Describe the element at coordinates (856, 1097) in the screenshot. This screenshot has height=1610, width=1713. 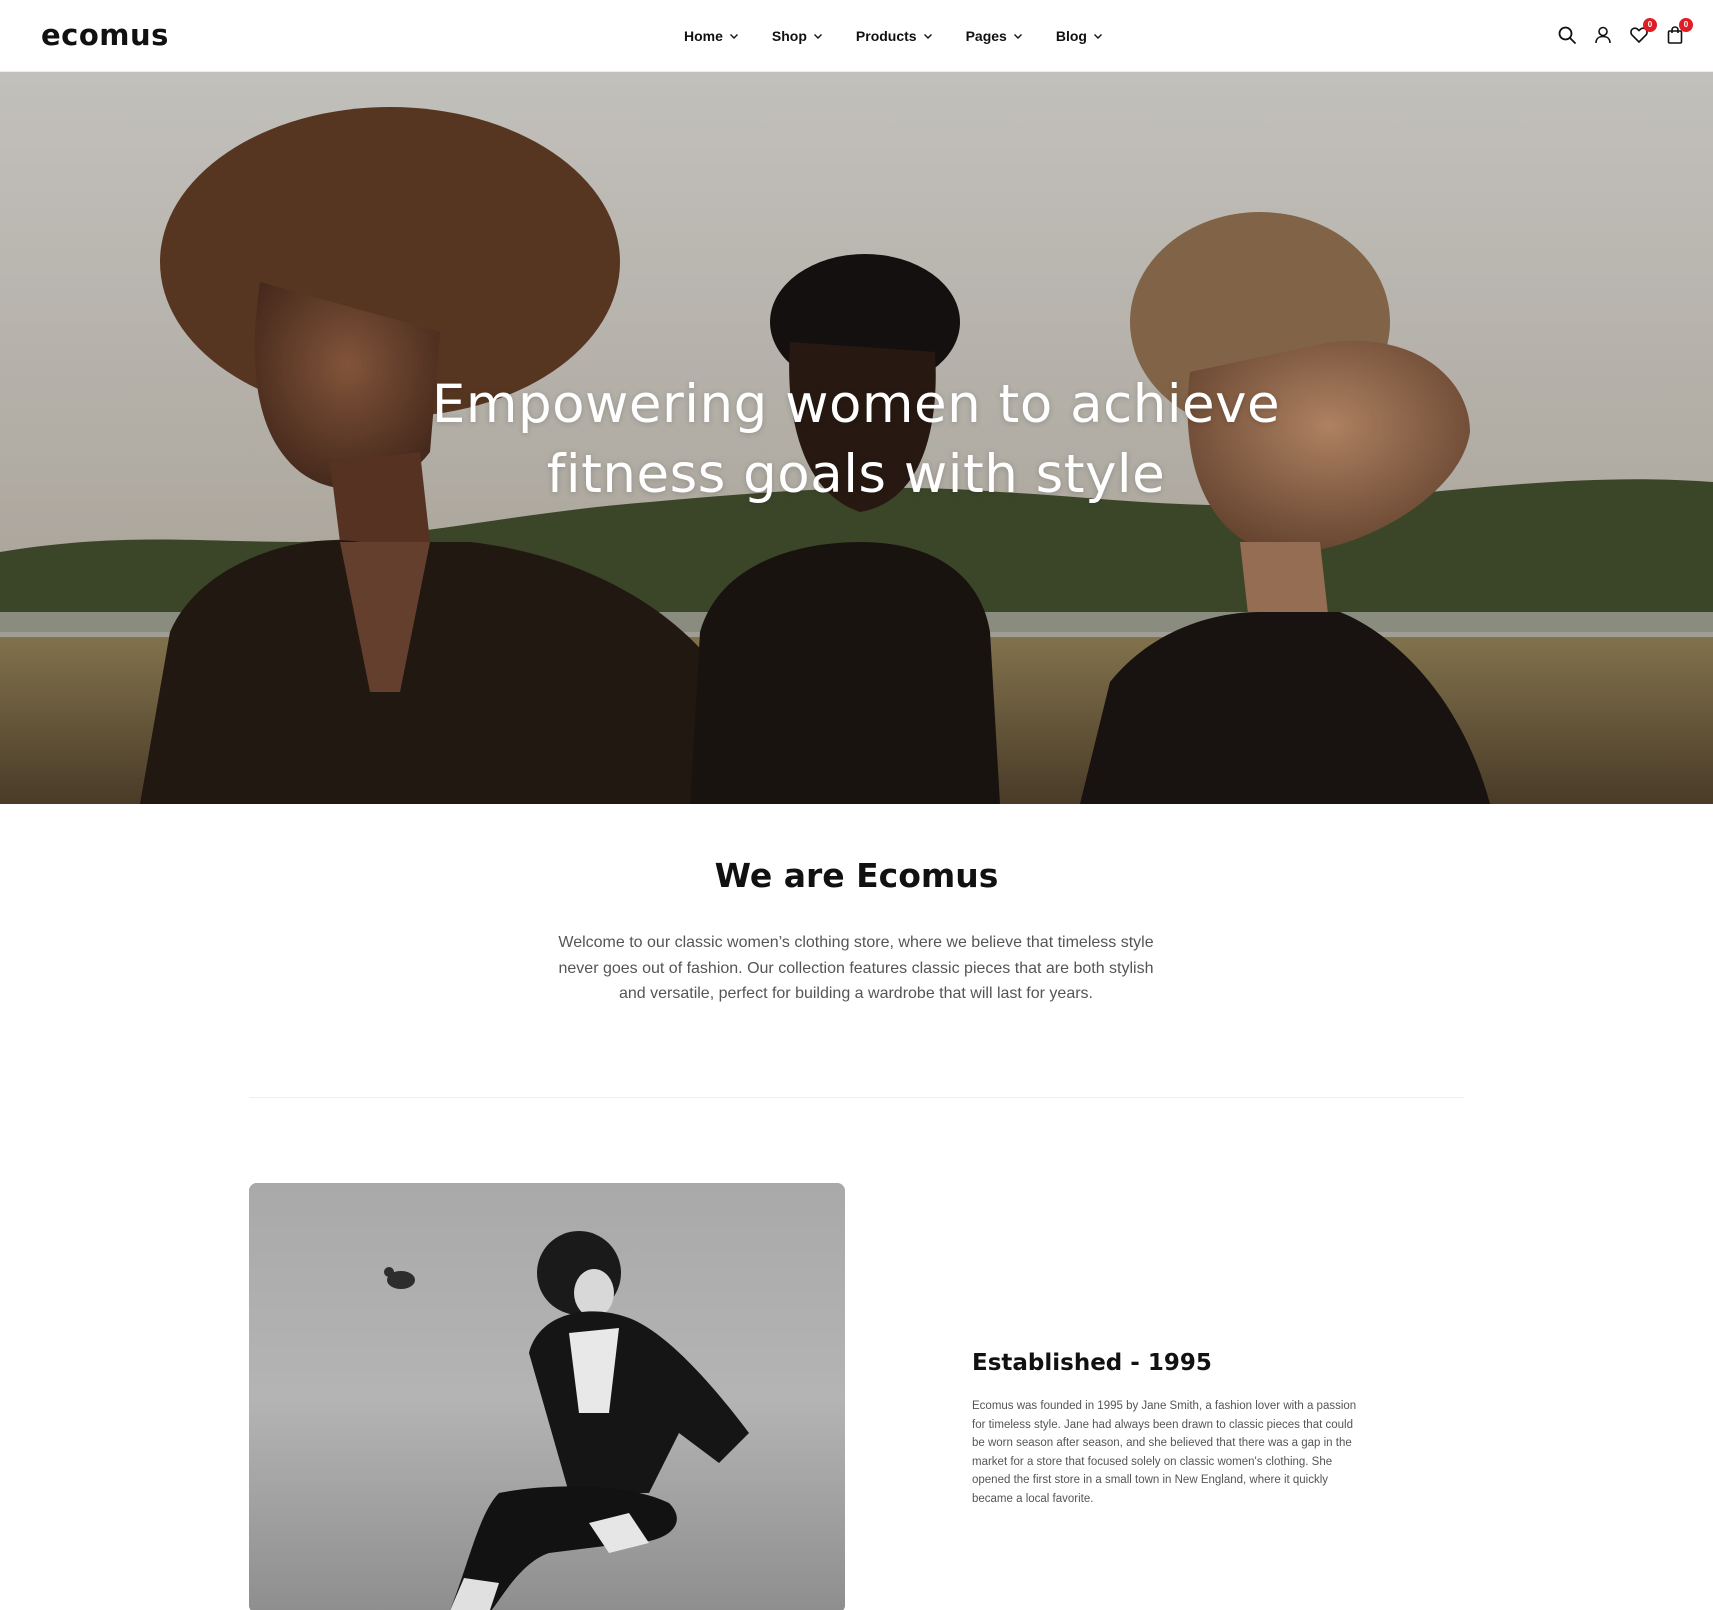
I see `section-divider` at that location.